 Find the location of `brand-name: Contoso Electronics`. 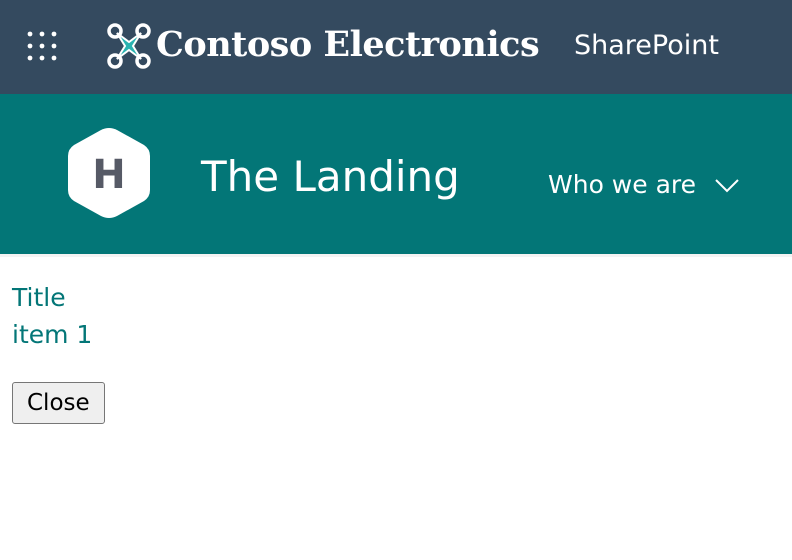

brand-name: Contoso Electronics is located at coordinates (348, 44).